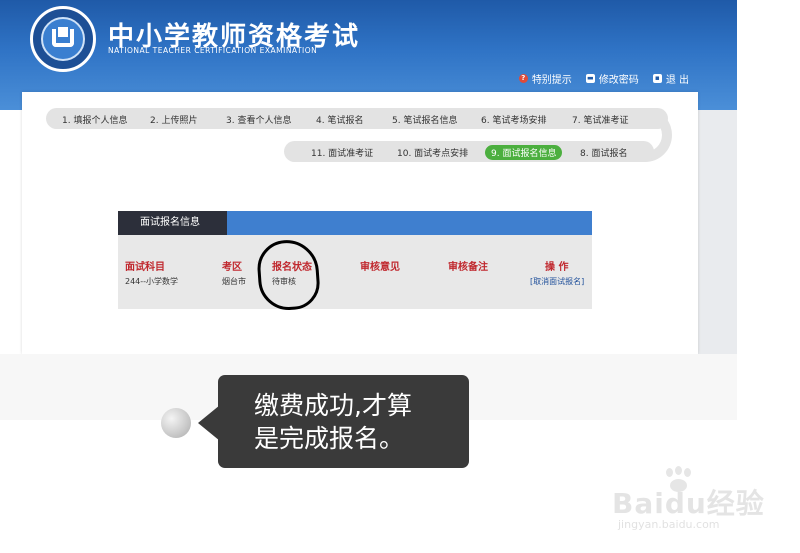  What do you see at coordinates (342, 152) in the screenshot?
I see `step-11-interview-ticket: 11. 面试准考证` at bounding box center [342, 152].